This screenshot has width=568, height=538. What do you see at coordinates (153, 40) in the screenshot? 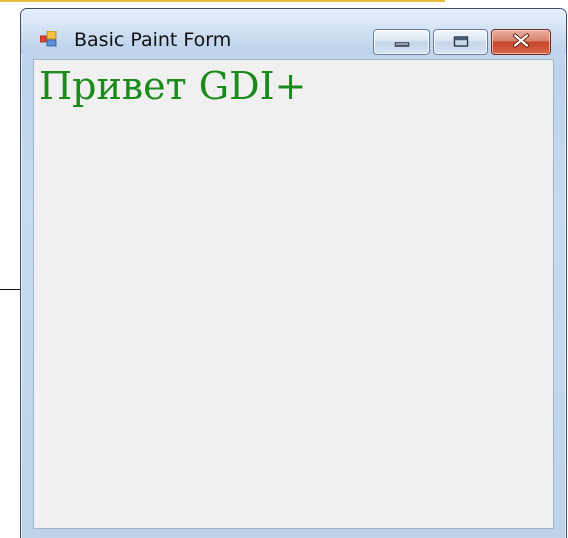
I see `window-title: Basic Paint Form` at bounding box center [153, 40].